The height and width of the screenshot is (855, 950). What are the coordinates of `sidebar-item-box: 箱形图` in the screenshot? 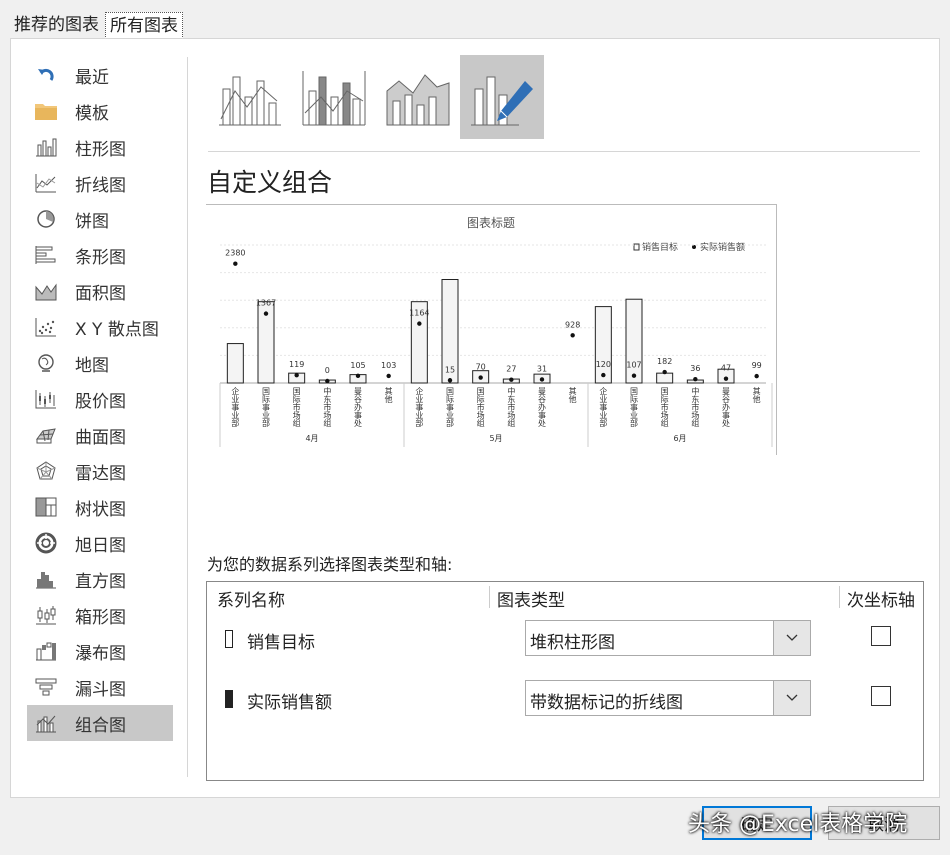 It's located at (100, 615).